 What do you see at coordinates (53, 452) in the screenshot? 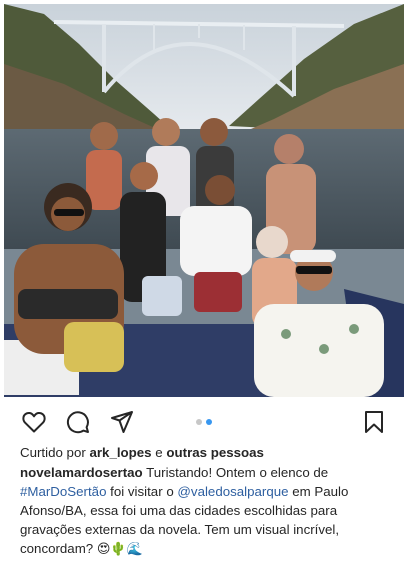
I see `liked-prefix: Curtido por` at bounding box center [53, 452].